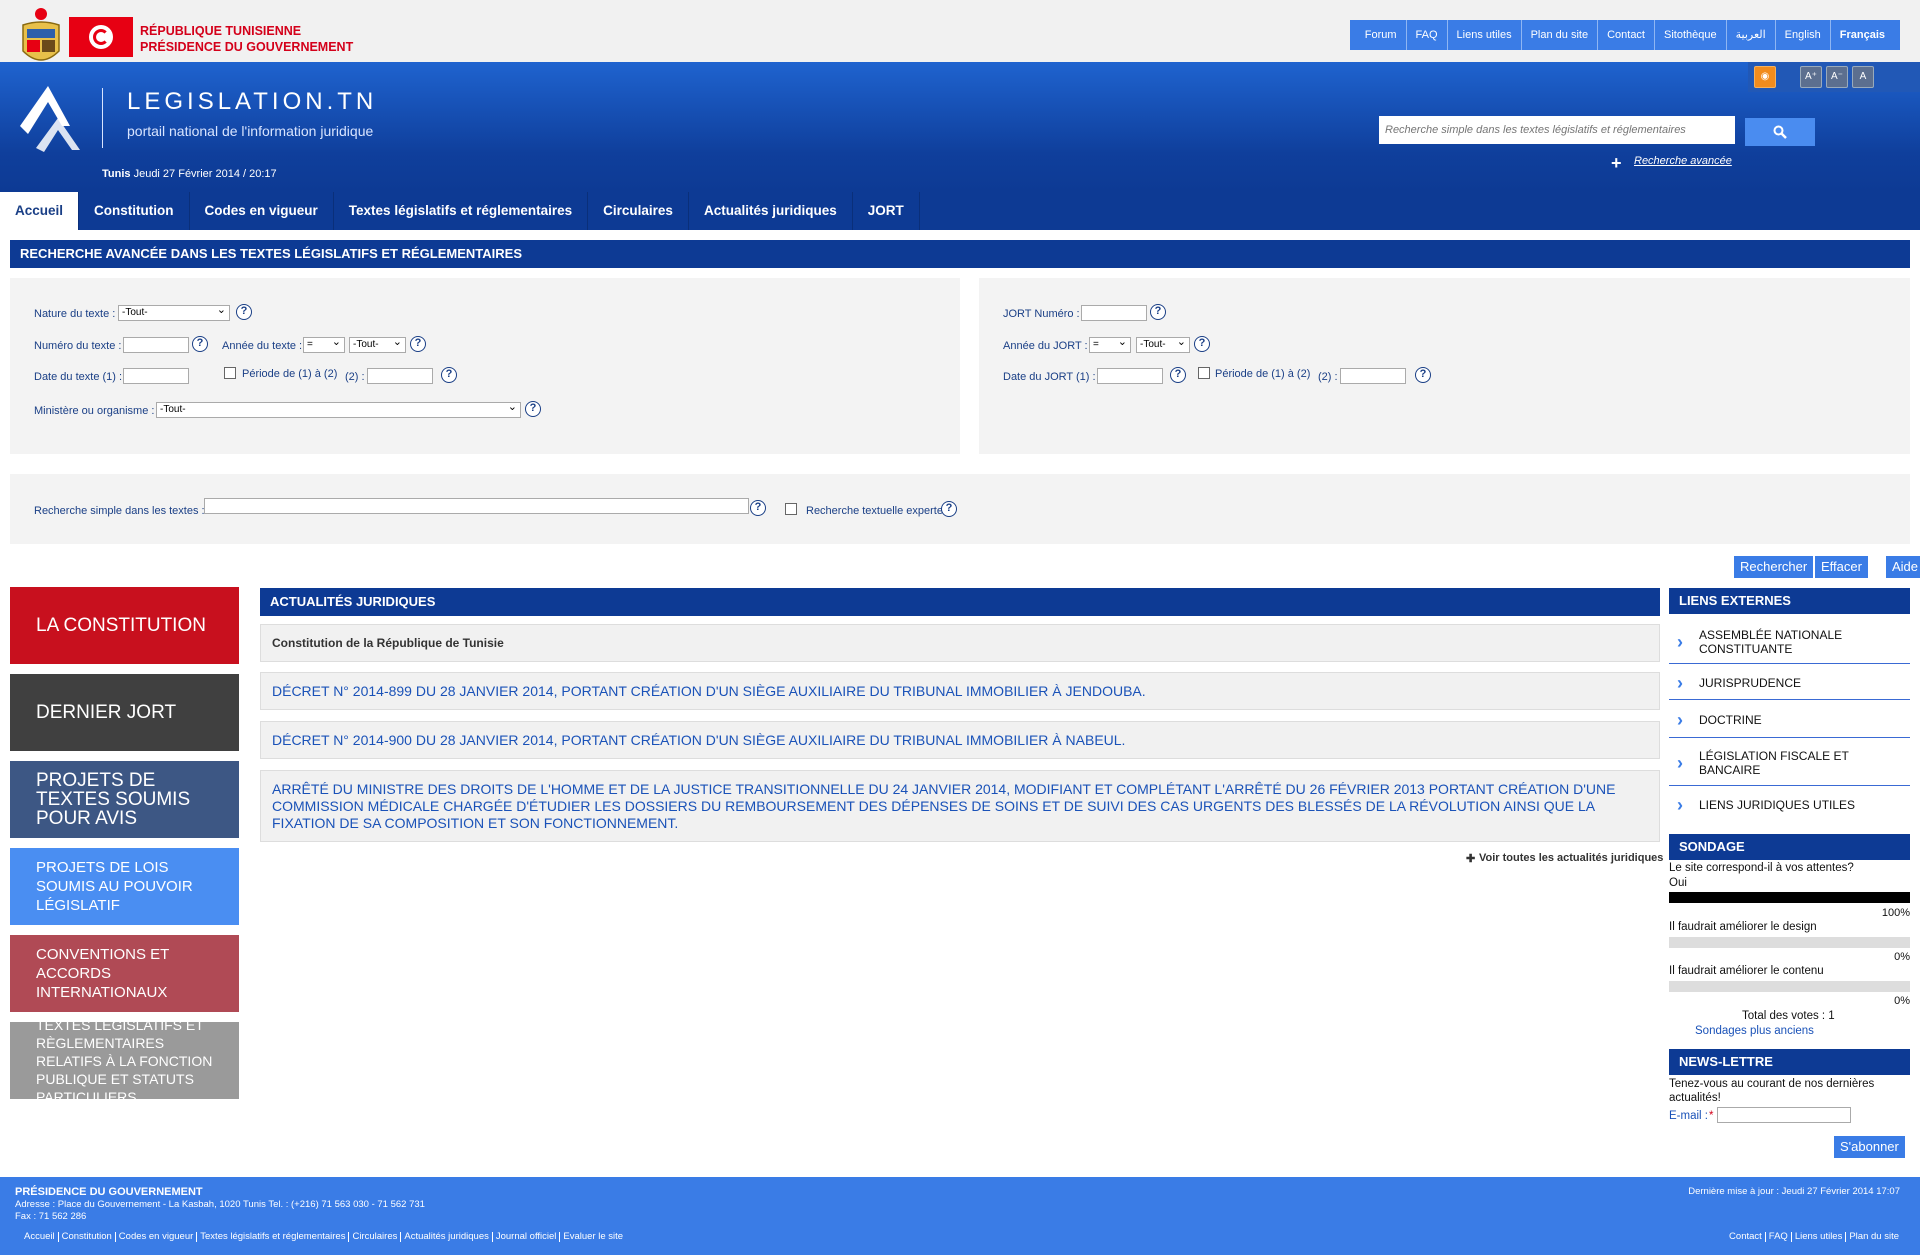 This screenshot has height=1255, width=1920. I want to click on help-button: Aide, so click(1903, 567).